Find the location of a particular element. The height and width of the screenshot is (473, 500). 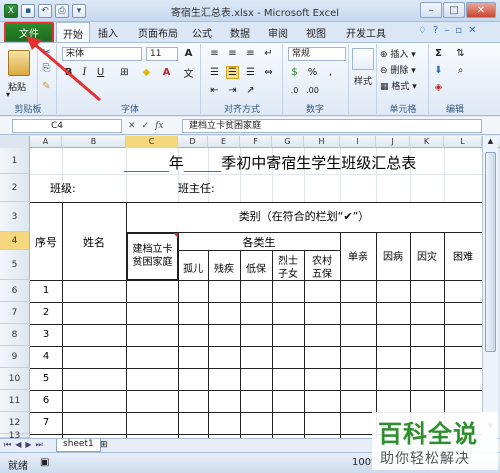

row-header-7: 7 is located at coordinates (15, 313).